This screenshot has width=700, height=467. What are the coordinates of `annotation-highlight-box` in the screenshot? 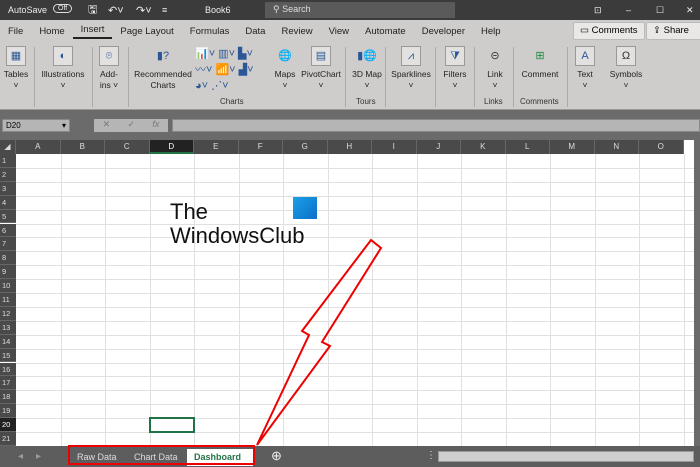 It's located at (161, 455).